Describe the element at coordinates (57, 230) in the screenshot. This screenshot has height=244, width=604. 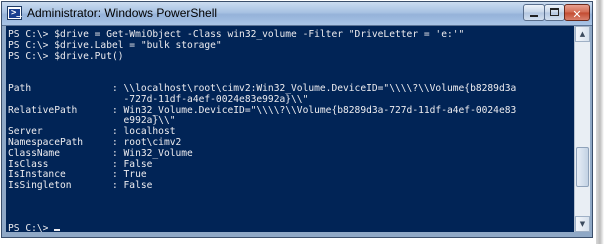
I see `text-cursor` at that location.